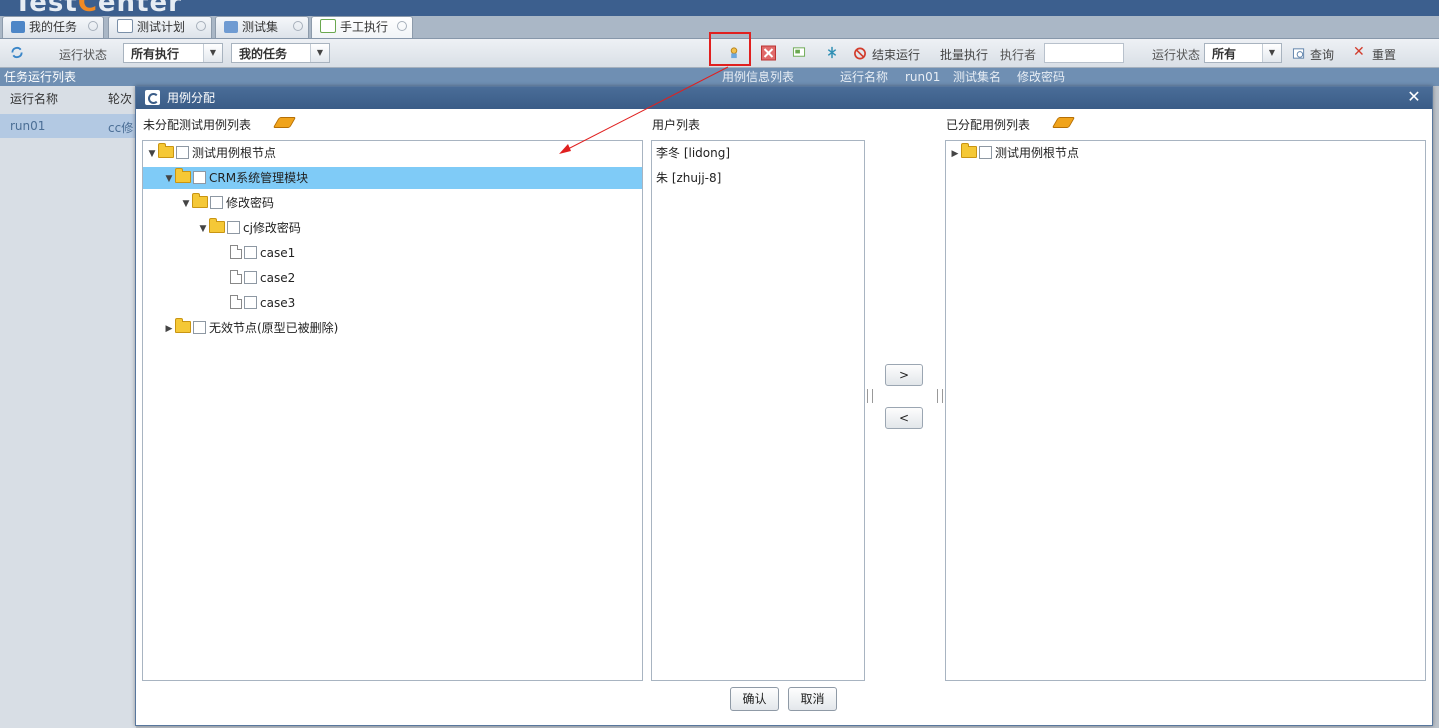 The image size is (1439, 728). Describe the element at coordinates (860, 53) in the screenshot. I see `stop-icon` at that location.